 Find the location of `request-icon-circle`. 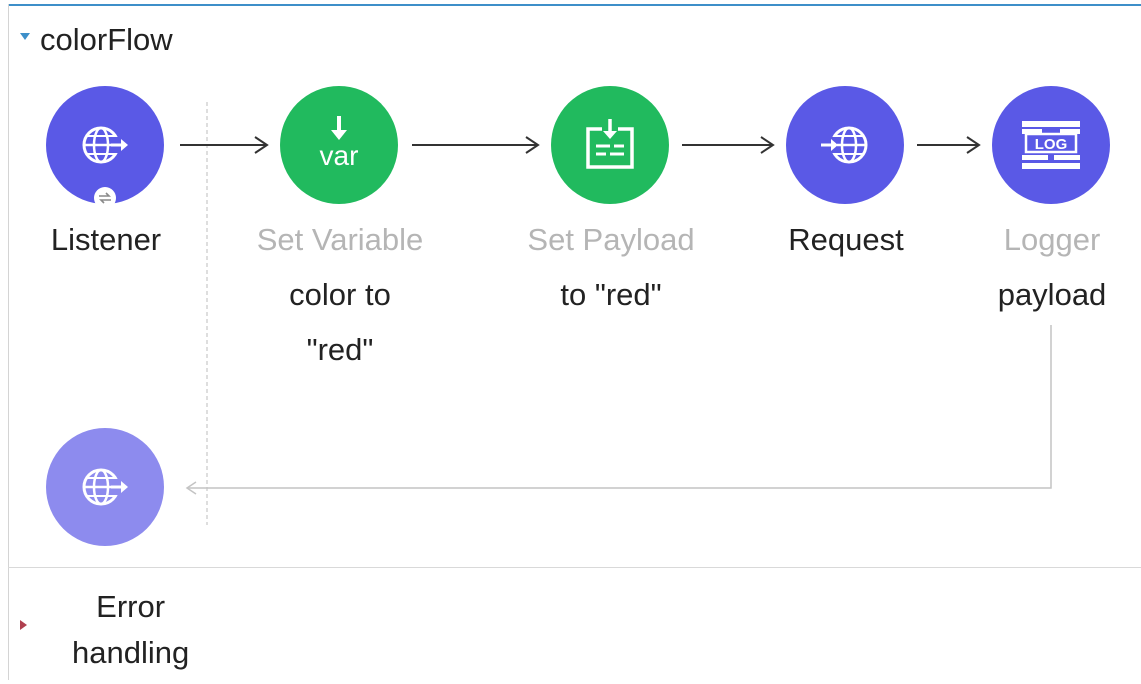

request-icon-circle is located at coordinates (845, 145).